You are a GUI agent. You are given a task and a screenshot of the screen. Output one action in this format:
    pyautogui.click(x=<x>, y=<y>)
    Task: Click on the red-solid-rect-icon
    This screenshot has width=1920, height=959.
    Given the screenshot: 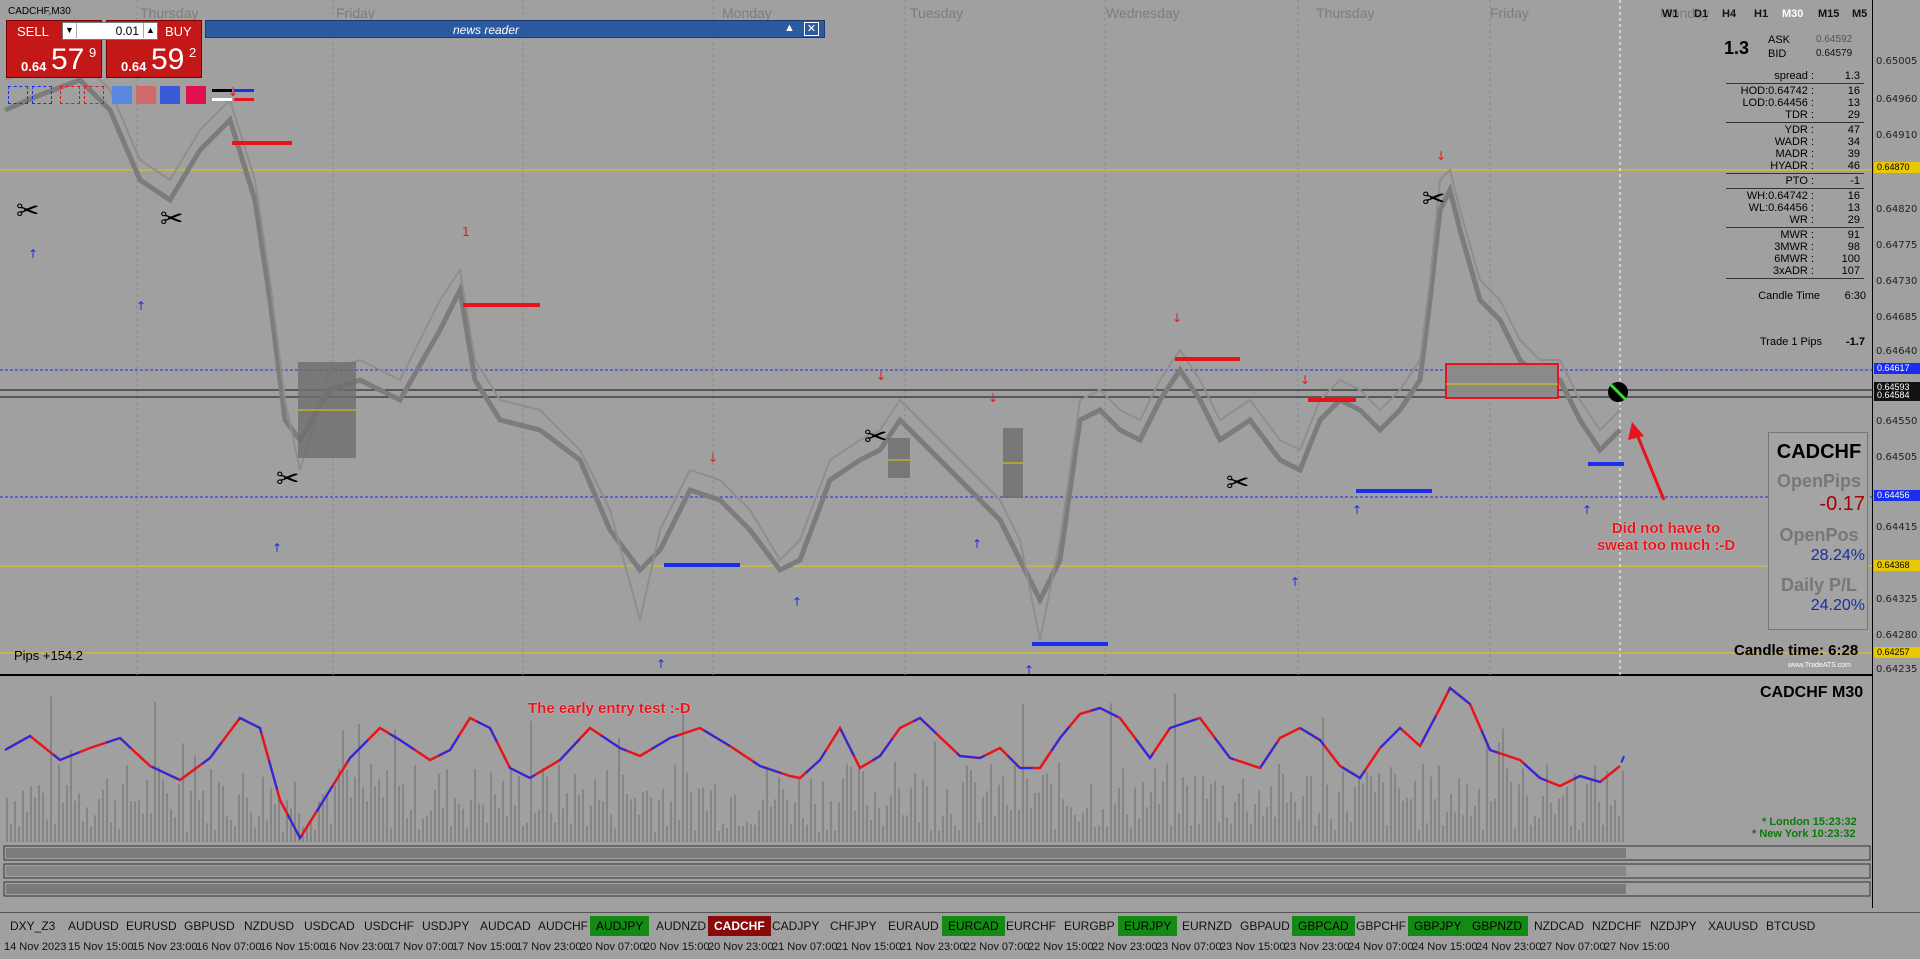 What is the action you would take?
    pyautogui.click(x=196, y=95)
    